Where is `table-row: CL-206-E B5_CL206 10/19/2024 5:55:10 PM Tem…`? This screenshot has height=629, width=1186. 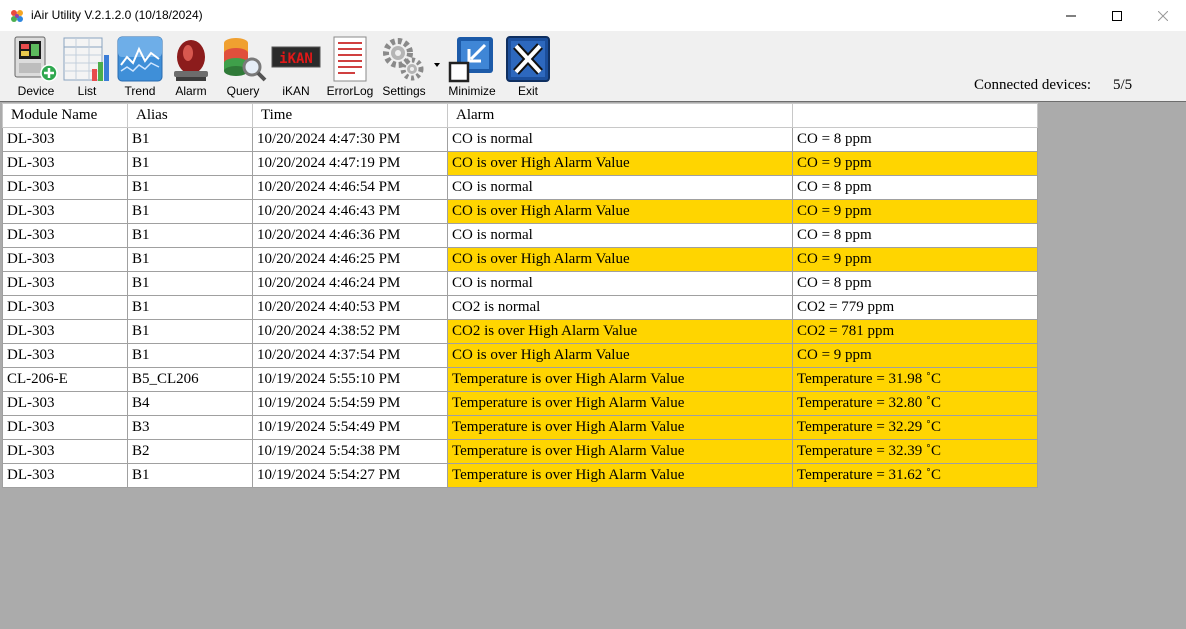 table-row: CL-206-E B5_CL206 10/19/2024 5:55:10 PM Tem… is located at coordinates (520, 379).